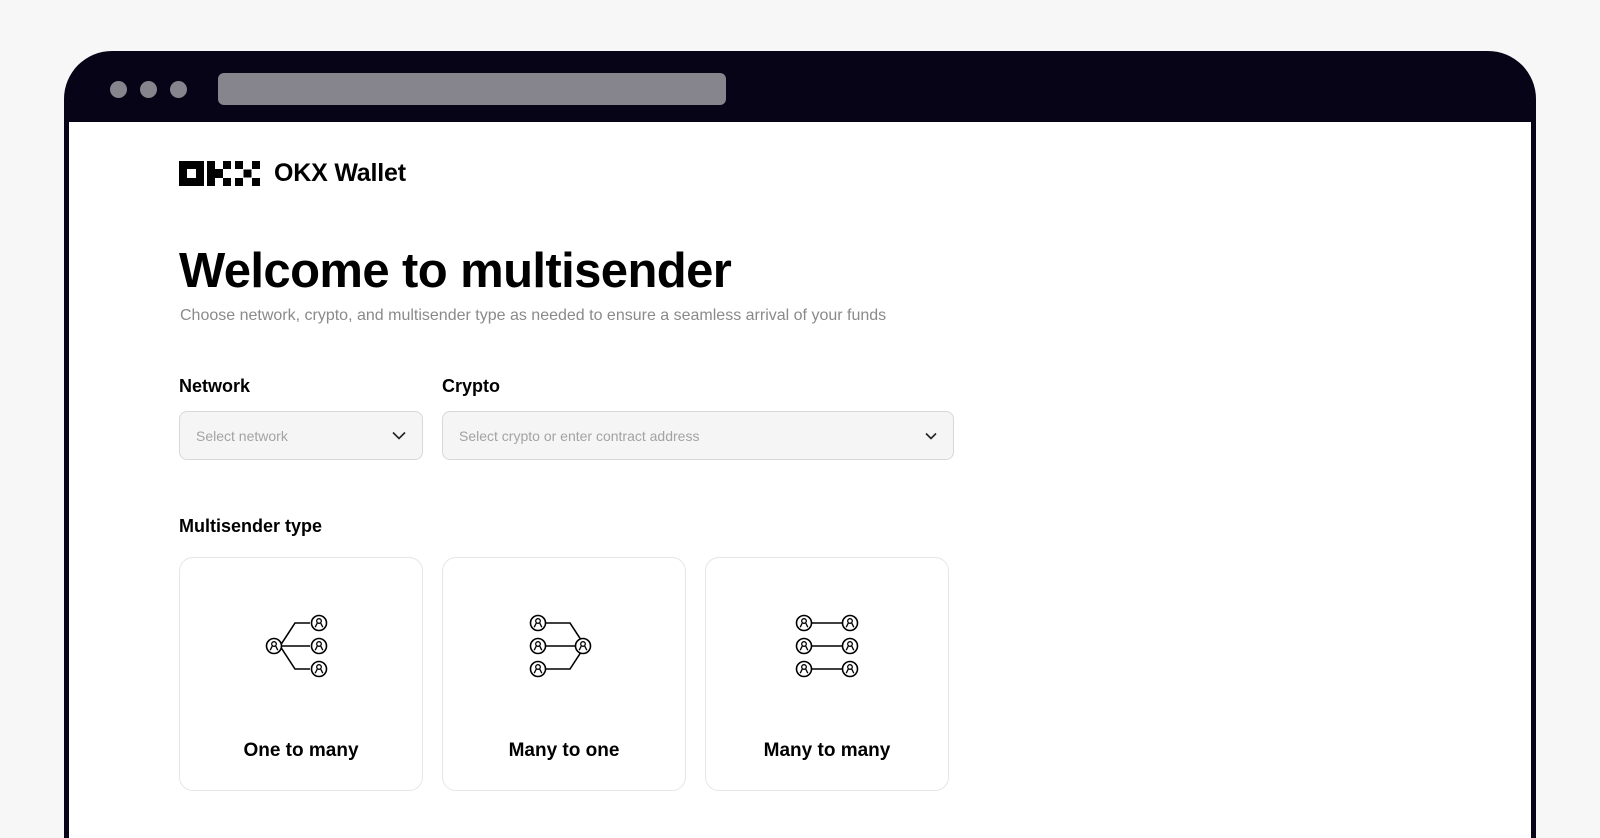  I want to click on network-placeholder: Select network, so click(242, 435).